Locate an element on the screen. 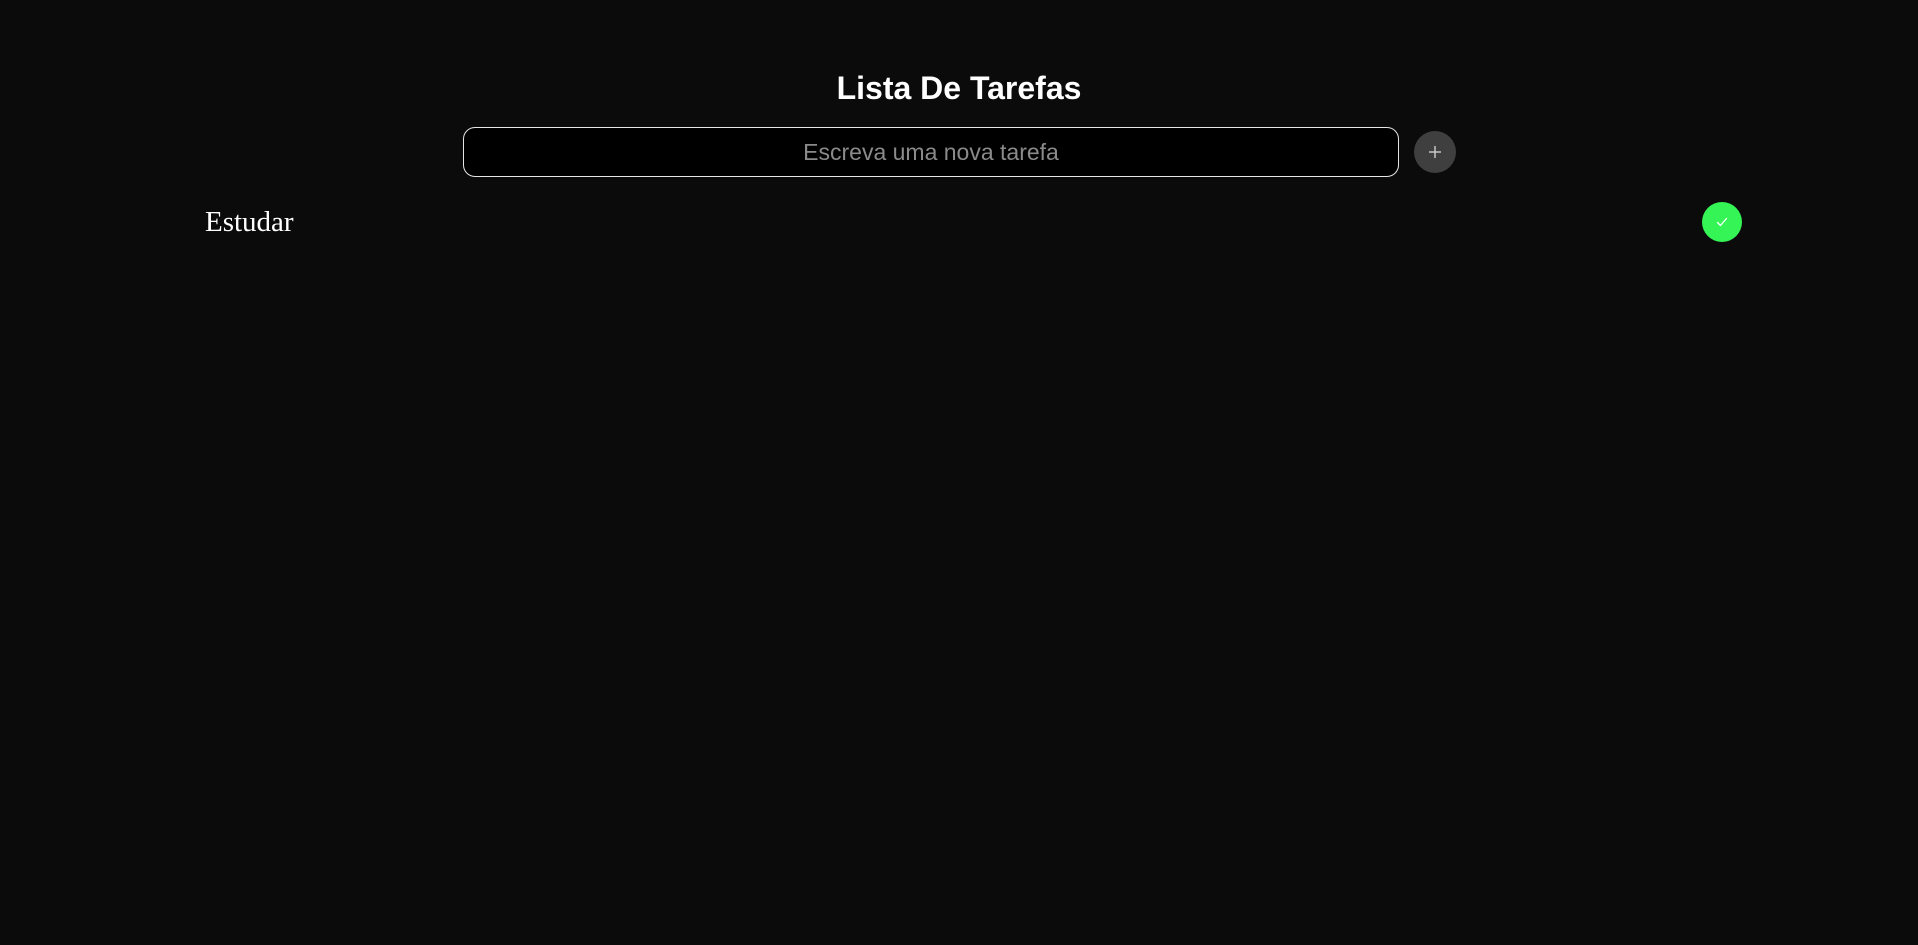 This screenshot has width=1918, height=945. task-list: Estudar is located at coordinates (973, 222).